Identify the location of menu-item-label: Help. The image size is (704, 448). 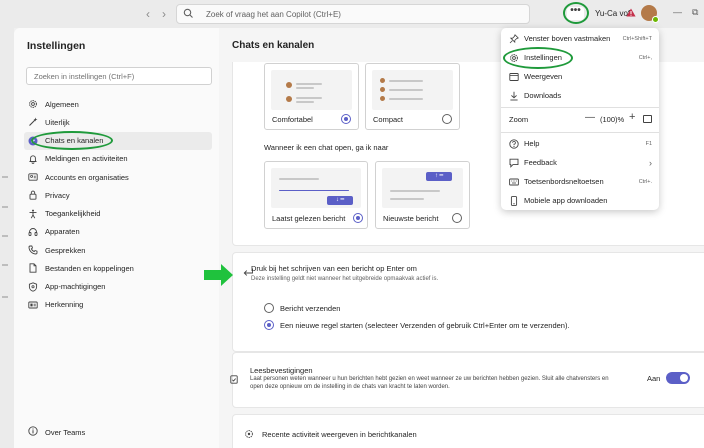
(532, 143).